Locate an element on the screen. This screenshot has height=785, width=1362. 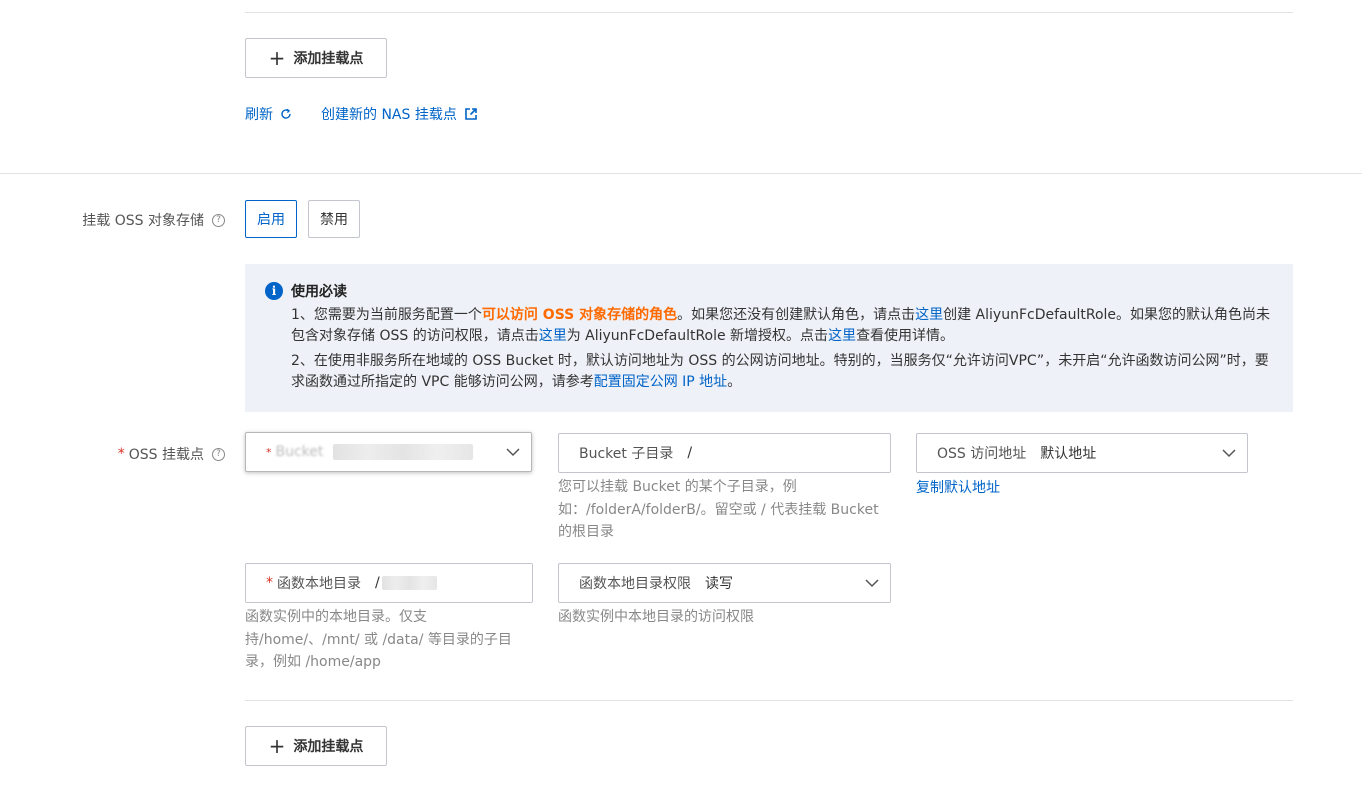
role-highlight: 可以访问 OSS 对象存储的角色 is located at coordinates (579, 315).